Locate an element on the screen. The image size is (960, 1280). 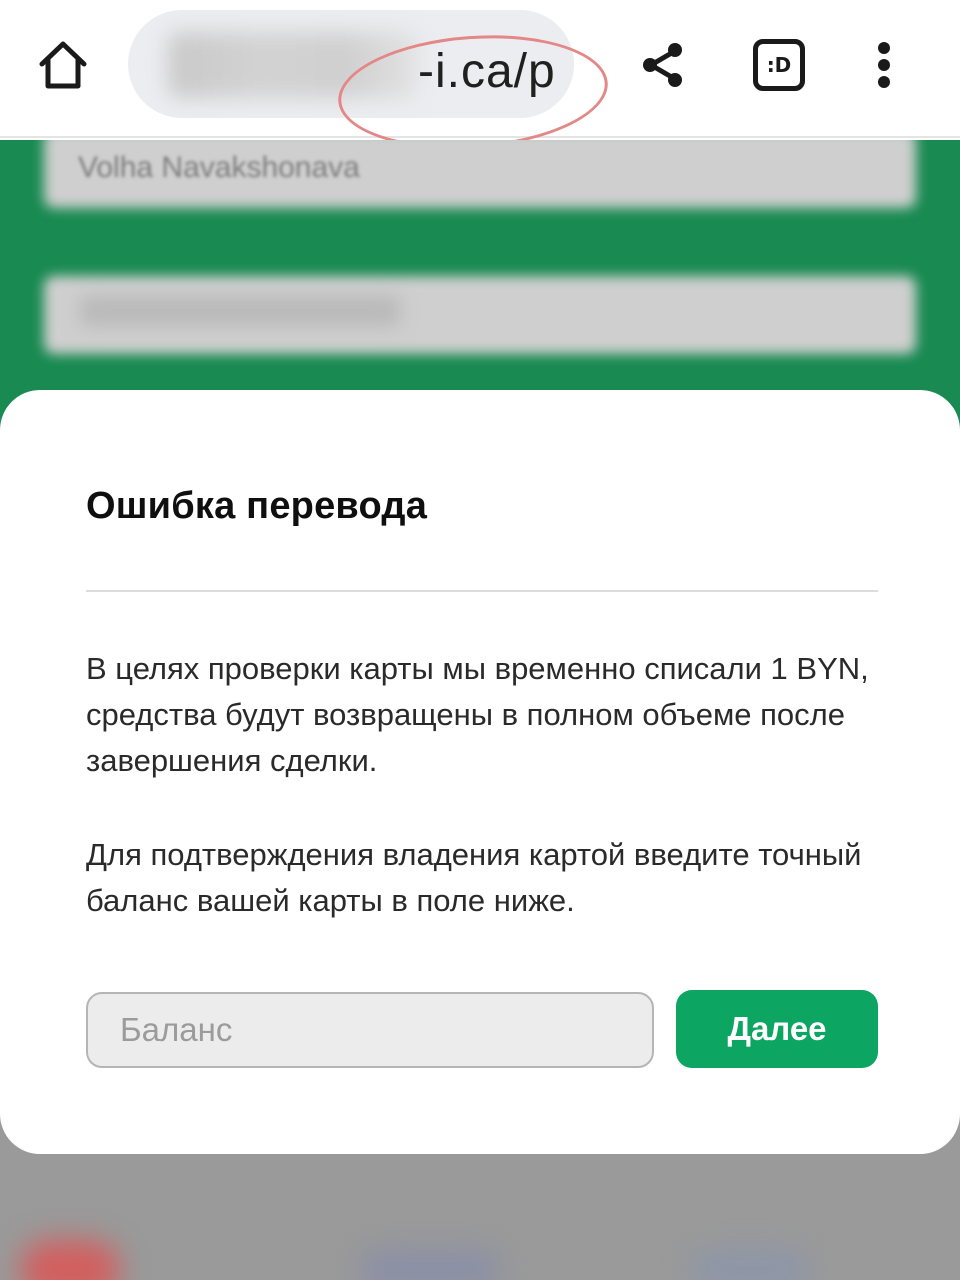
share-icon is located at coordinates (662, 65).